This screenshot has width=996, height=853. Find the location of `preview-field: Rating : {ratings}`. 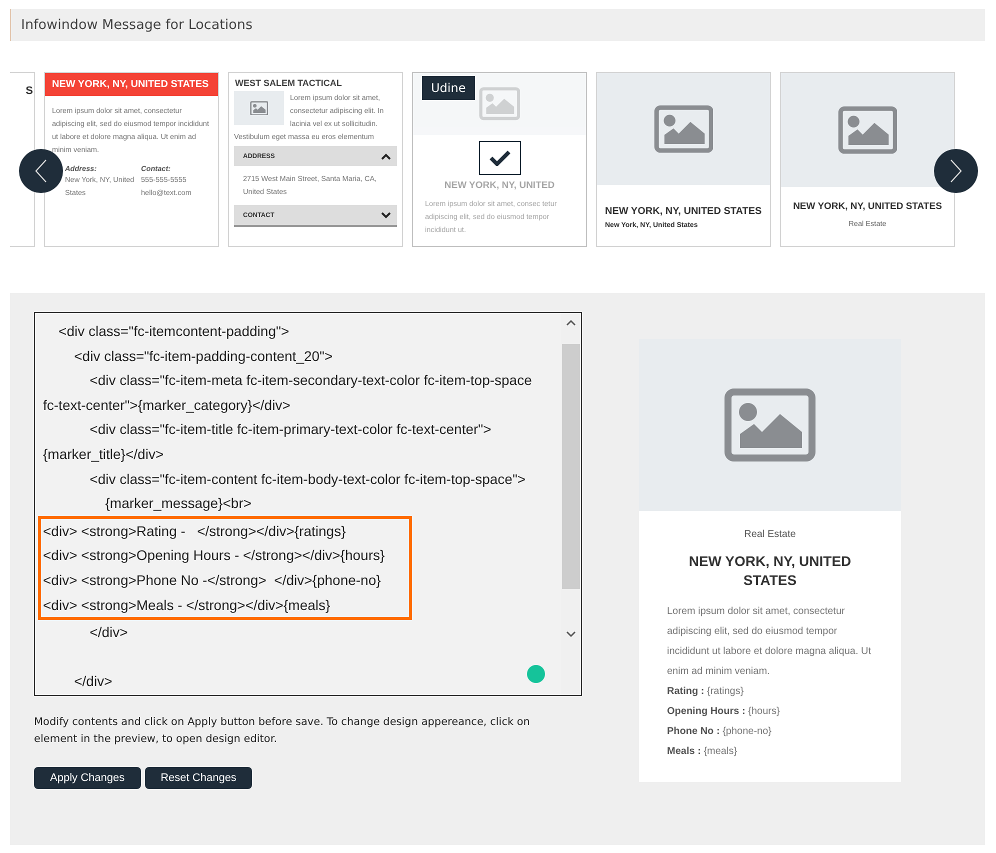

preview-field: Rating : {ratings} is located at coordinates (770, 692).